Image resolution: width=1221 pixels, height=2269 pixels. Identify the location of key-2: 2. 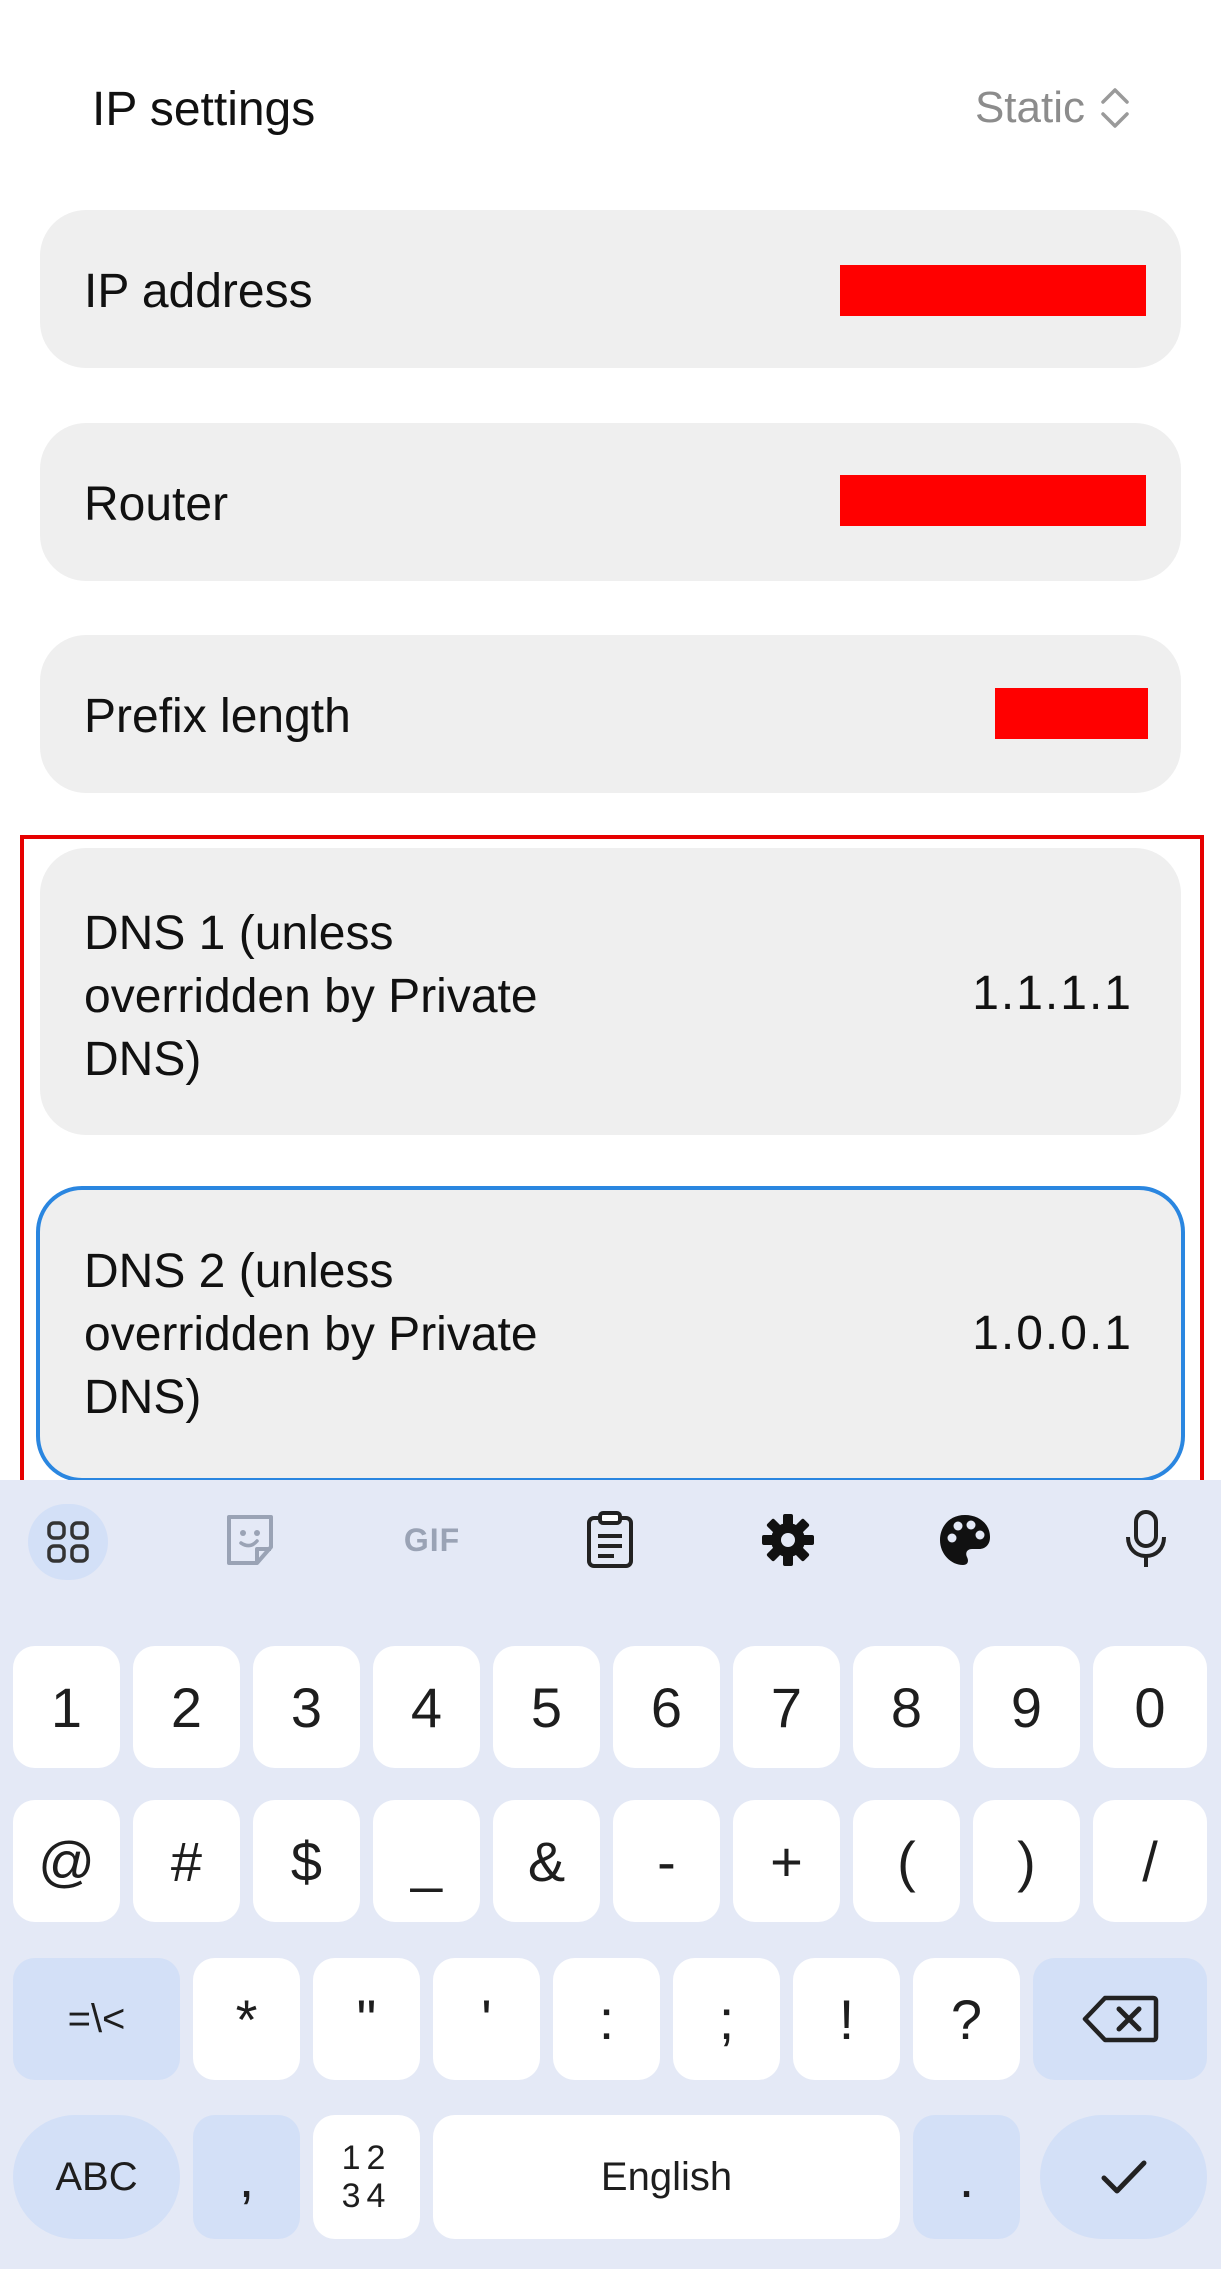
(186, 1707).